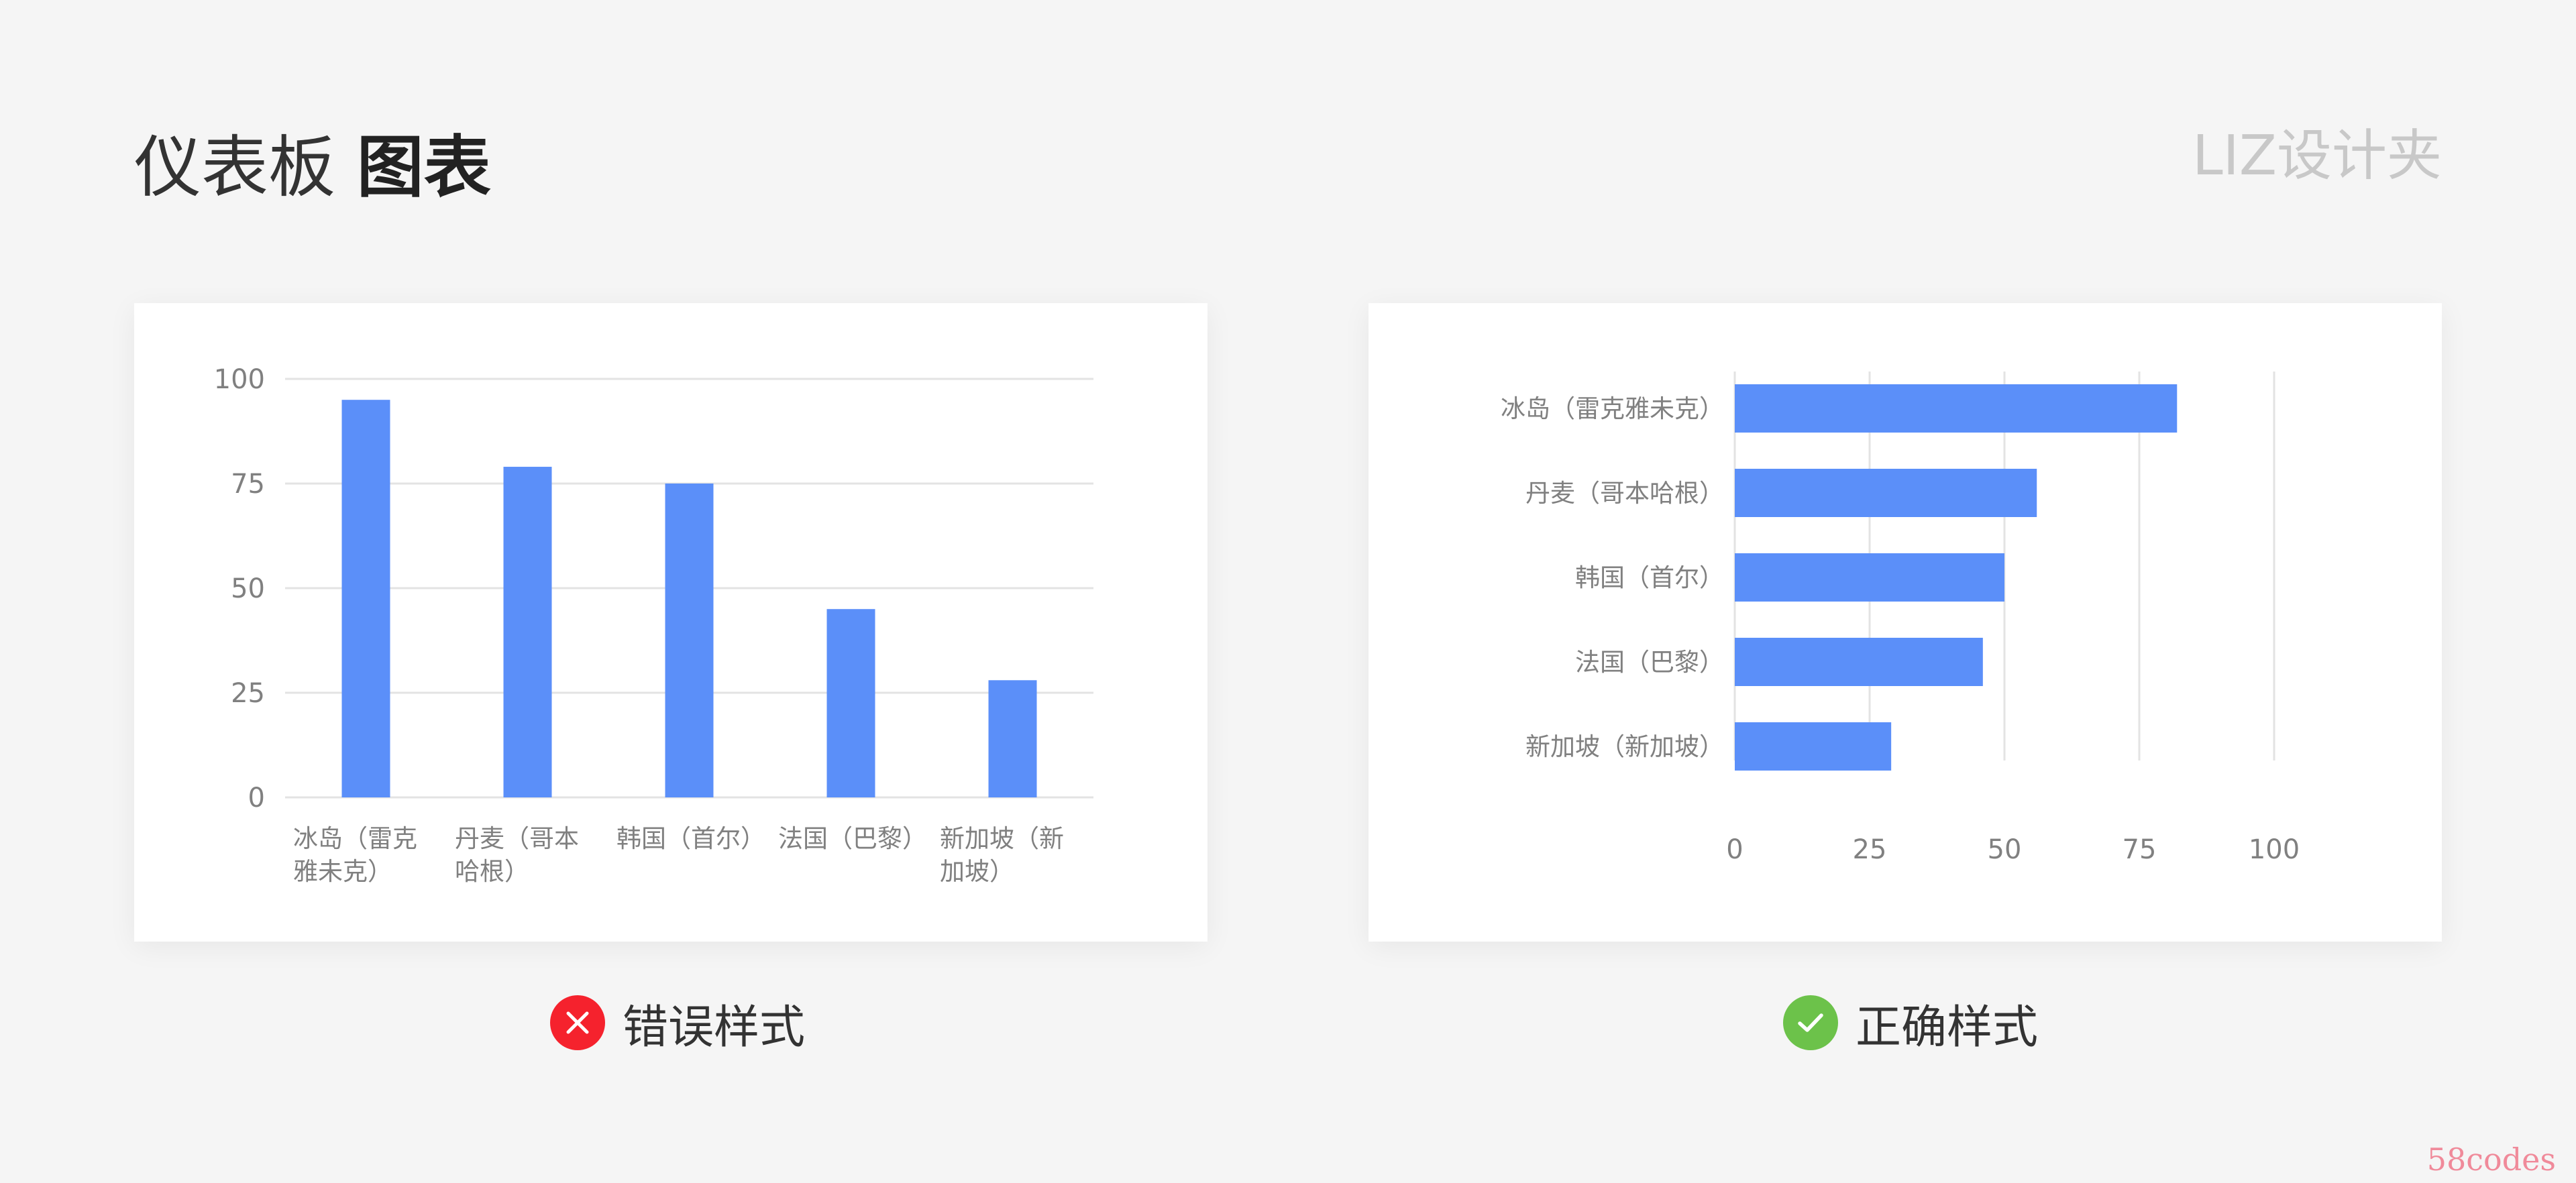 This screenshot has width=2576, height=1183. What do you see at coordinates (1947, 1027) in the screenshot?
I see `correct-style-label: 正确样式` at bounding box center [1947, 1027].